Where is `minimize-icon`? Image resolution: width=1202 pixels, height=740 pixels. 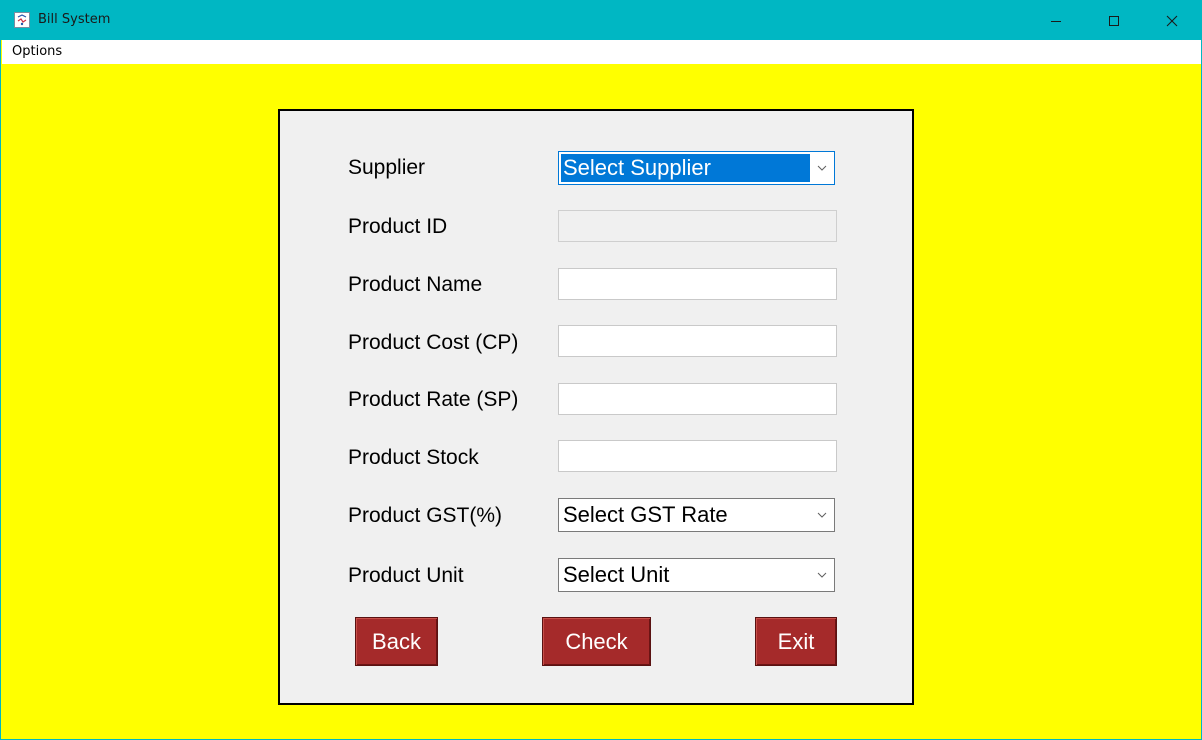 minimize-icon is located at coordinates (1056, 21).